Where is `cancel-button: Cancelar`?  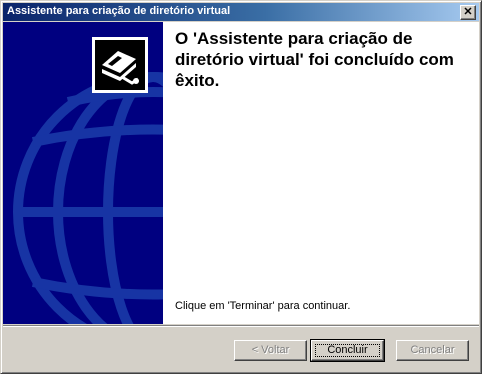
cancel-button: Cancelar is located at coordinates (432, 350).